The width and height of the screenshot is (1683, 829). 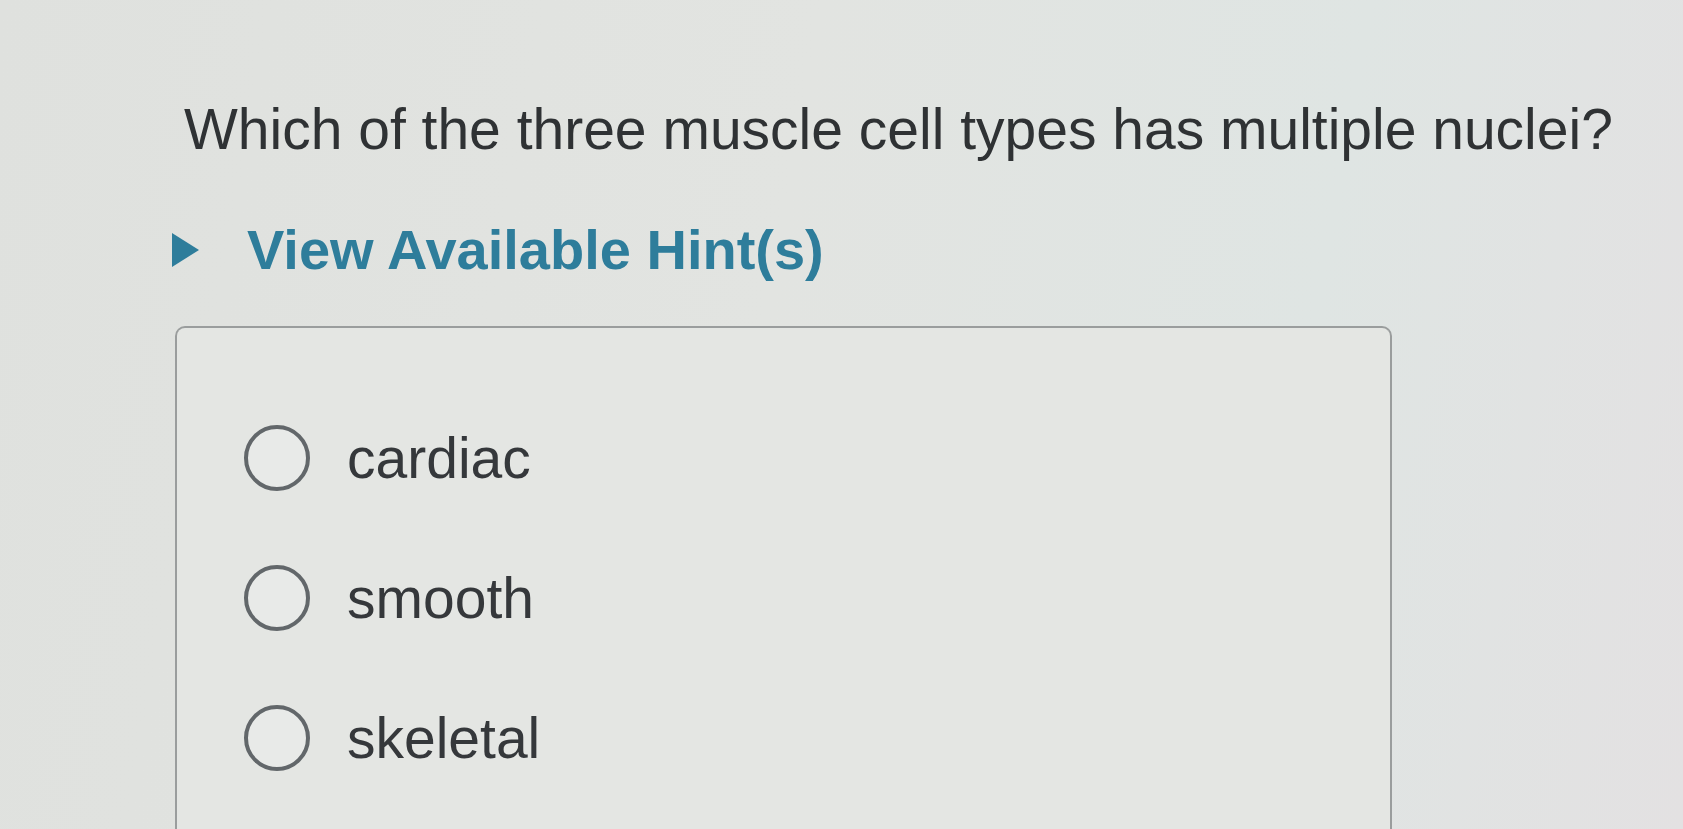 I want to click on triangle-icon, so click(x=185, y=250).